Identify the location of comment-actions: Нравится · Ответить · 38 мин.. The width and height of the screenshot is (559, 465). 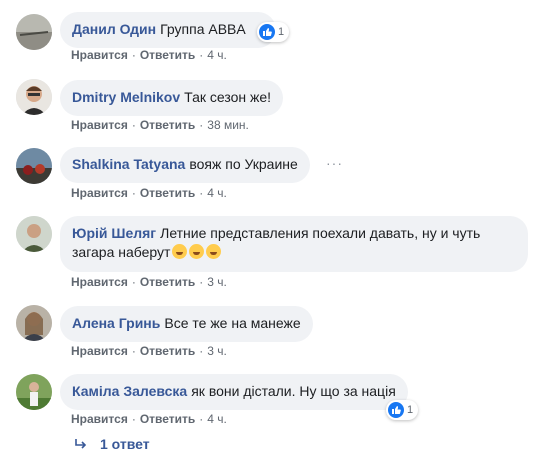
(160, 125).